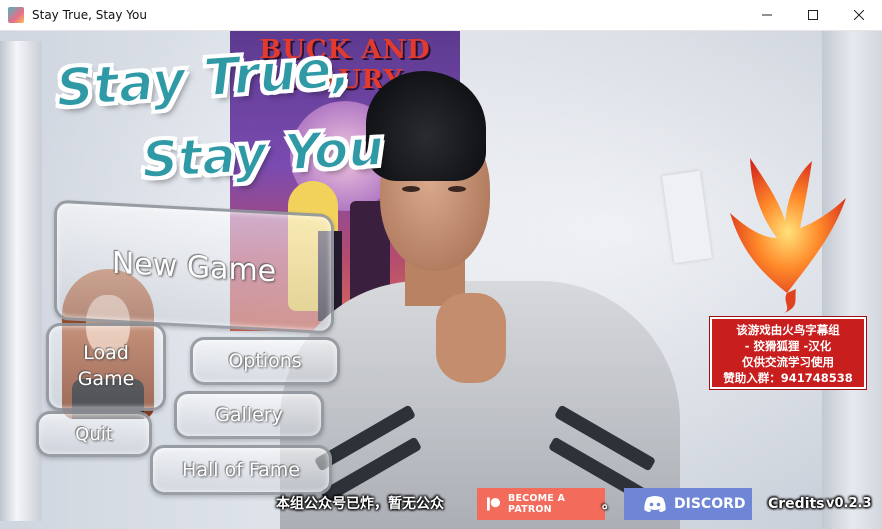 The width and height of the screenshot is (882, 529). I want to click on minimize-icon, so click(767, 15).